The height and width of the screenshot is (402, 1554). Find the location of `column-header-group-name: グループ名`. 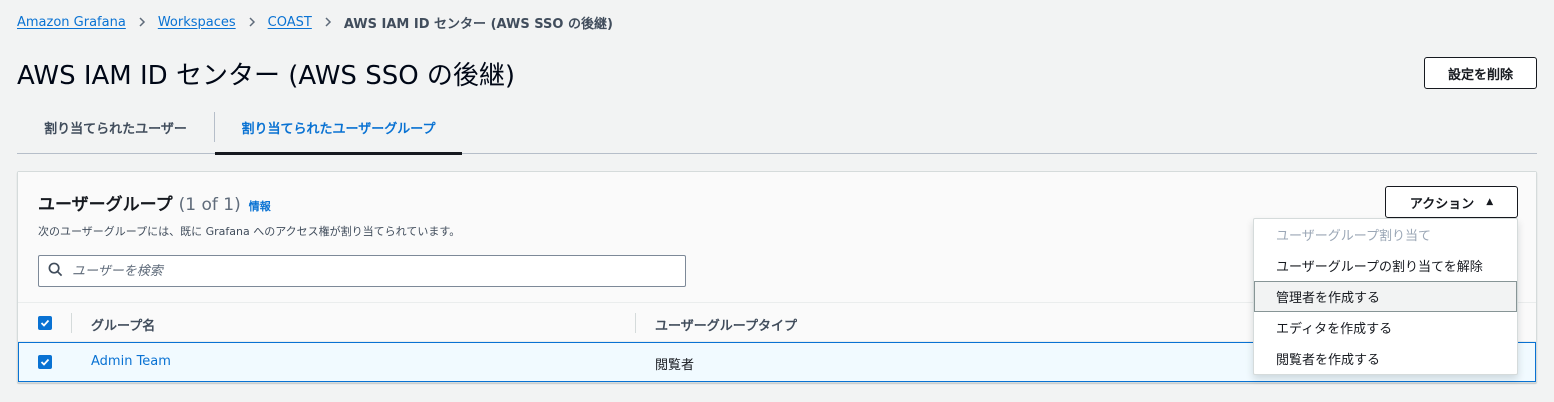

column-header-group-name: グループ名 is located at coordinates (123, 324).